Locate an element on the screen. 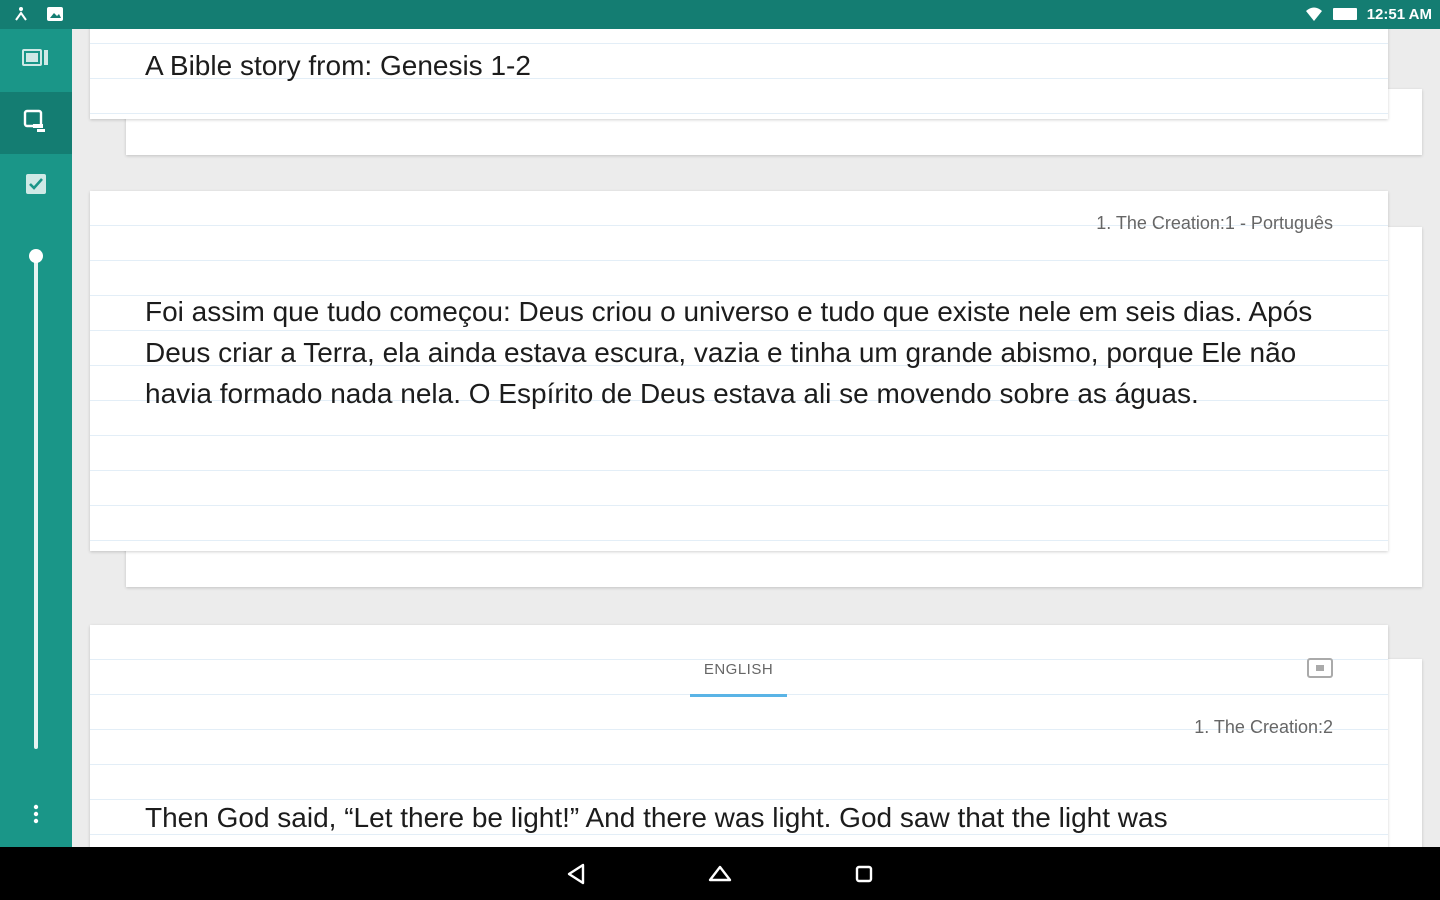  rail-item-slides is located at coordinates (36, 123).